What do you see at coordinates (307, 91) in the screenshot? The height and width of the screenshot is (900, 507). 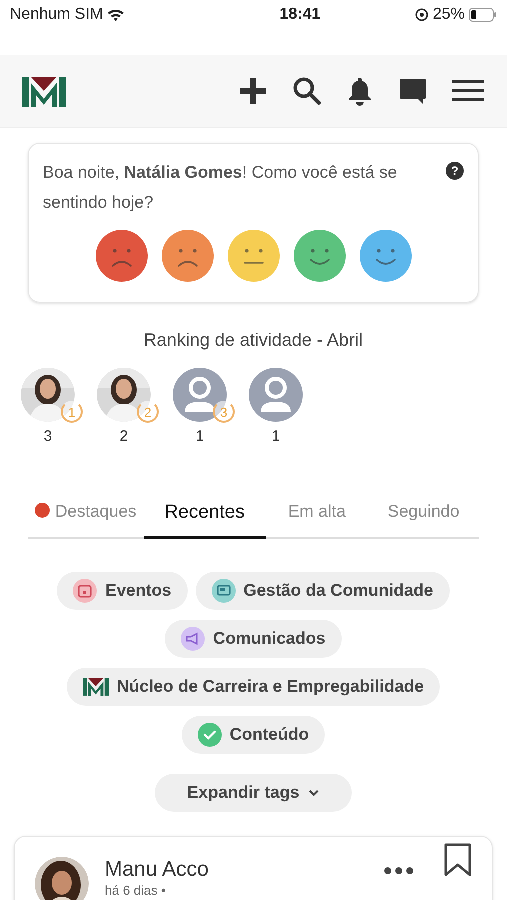 I see `search-icon` at bounding box center [307, 91].